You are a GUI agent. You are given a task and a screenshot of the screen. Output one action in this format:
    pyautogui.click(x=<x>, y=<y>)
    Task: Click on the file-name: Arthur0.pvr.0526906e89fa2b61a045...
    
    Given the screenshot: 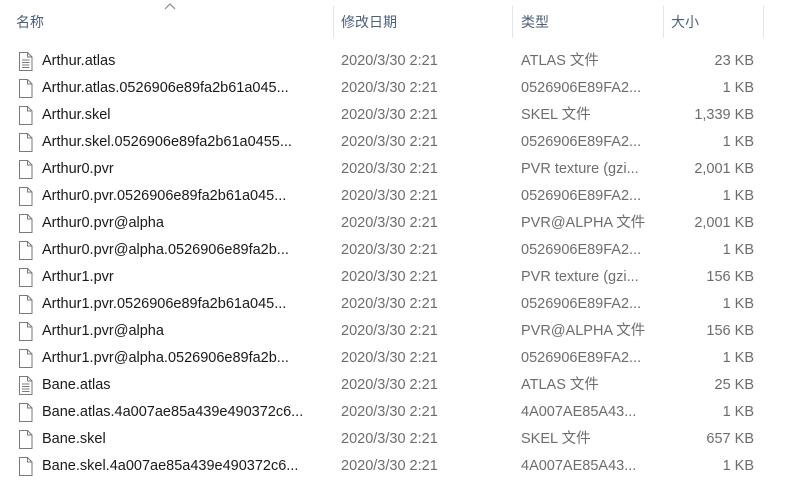 What is the action you would take?
    pyautogui.click(x=164, y=196)
    